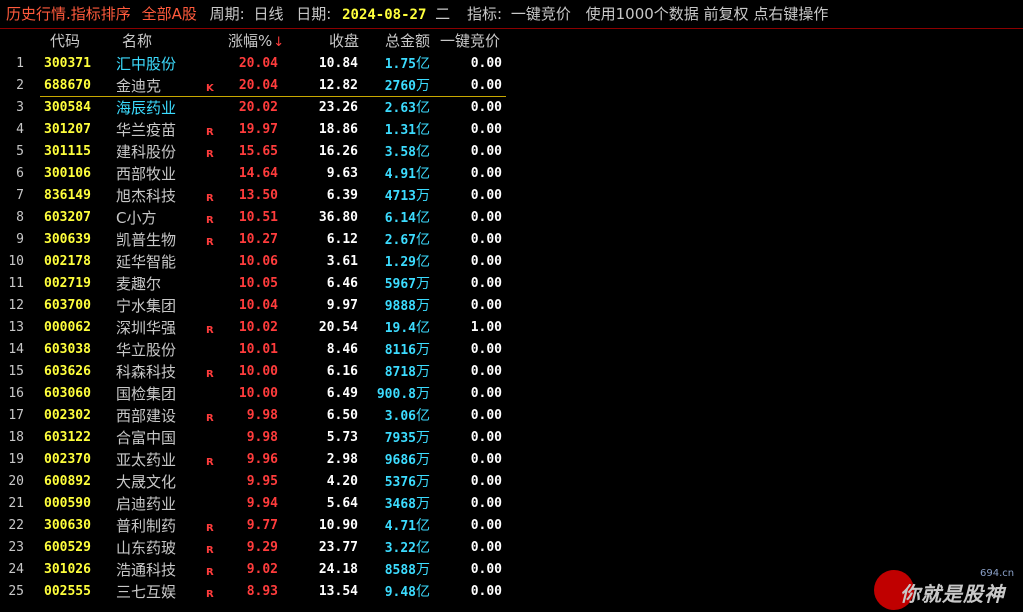 This screenshot has width=1023, height=612. Describe the element at coordinates (258, 327) in the screenshot. I see `change-pct: 10.02` at that location.